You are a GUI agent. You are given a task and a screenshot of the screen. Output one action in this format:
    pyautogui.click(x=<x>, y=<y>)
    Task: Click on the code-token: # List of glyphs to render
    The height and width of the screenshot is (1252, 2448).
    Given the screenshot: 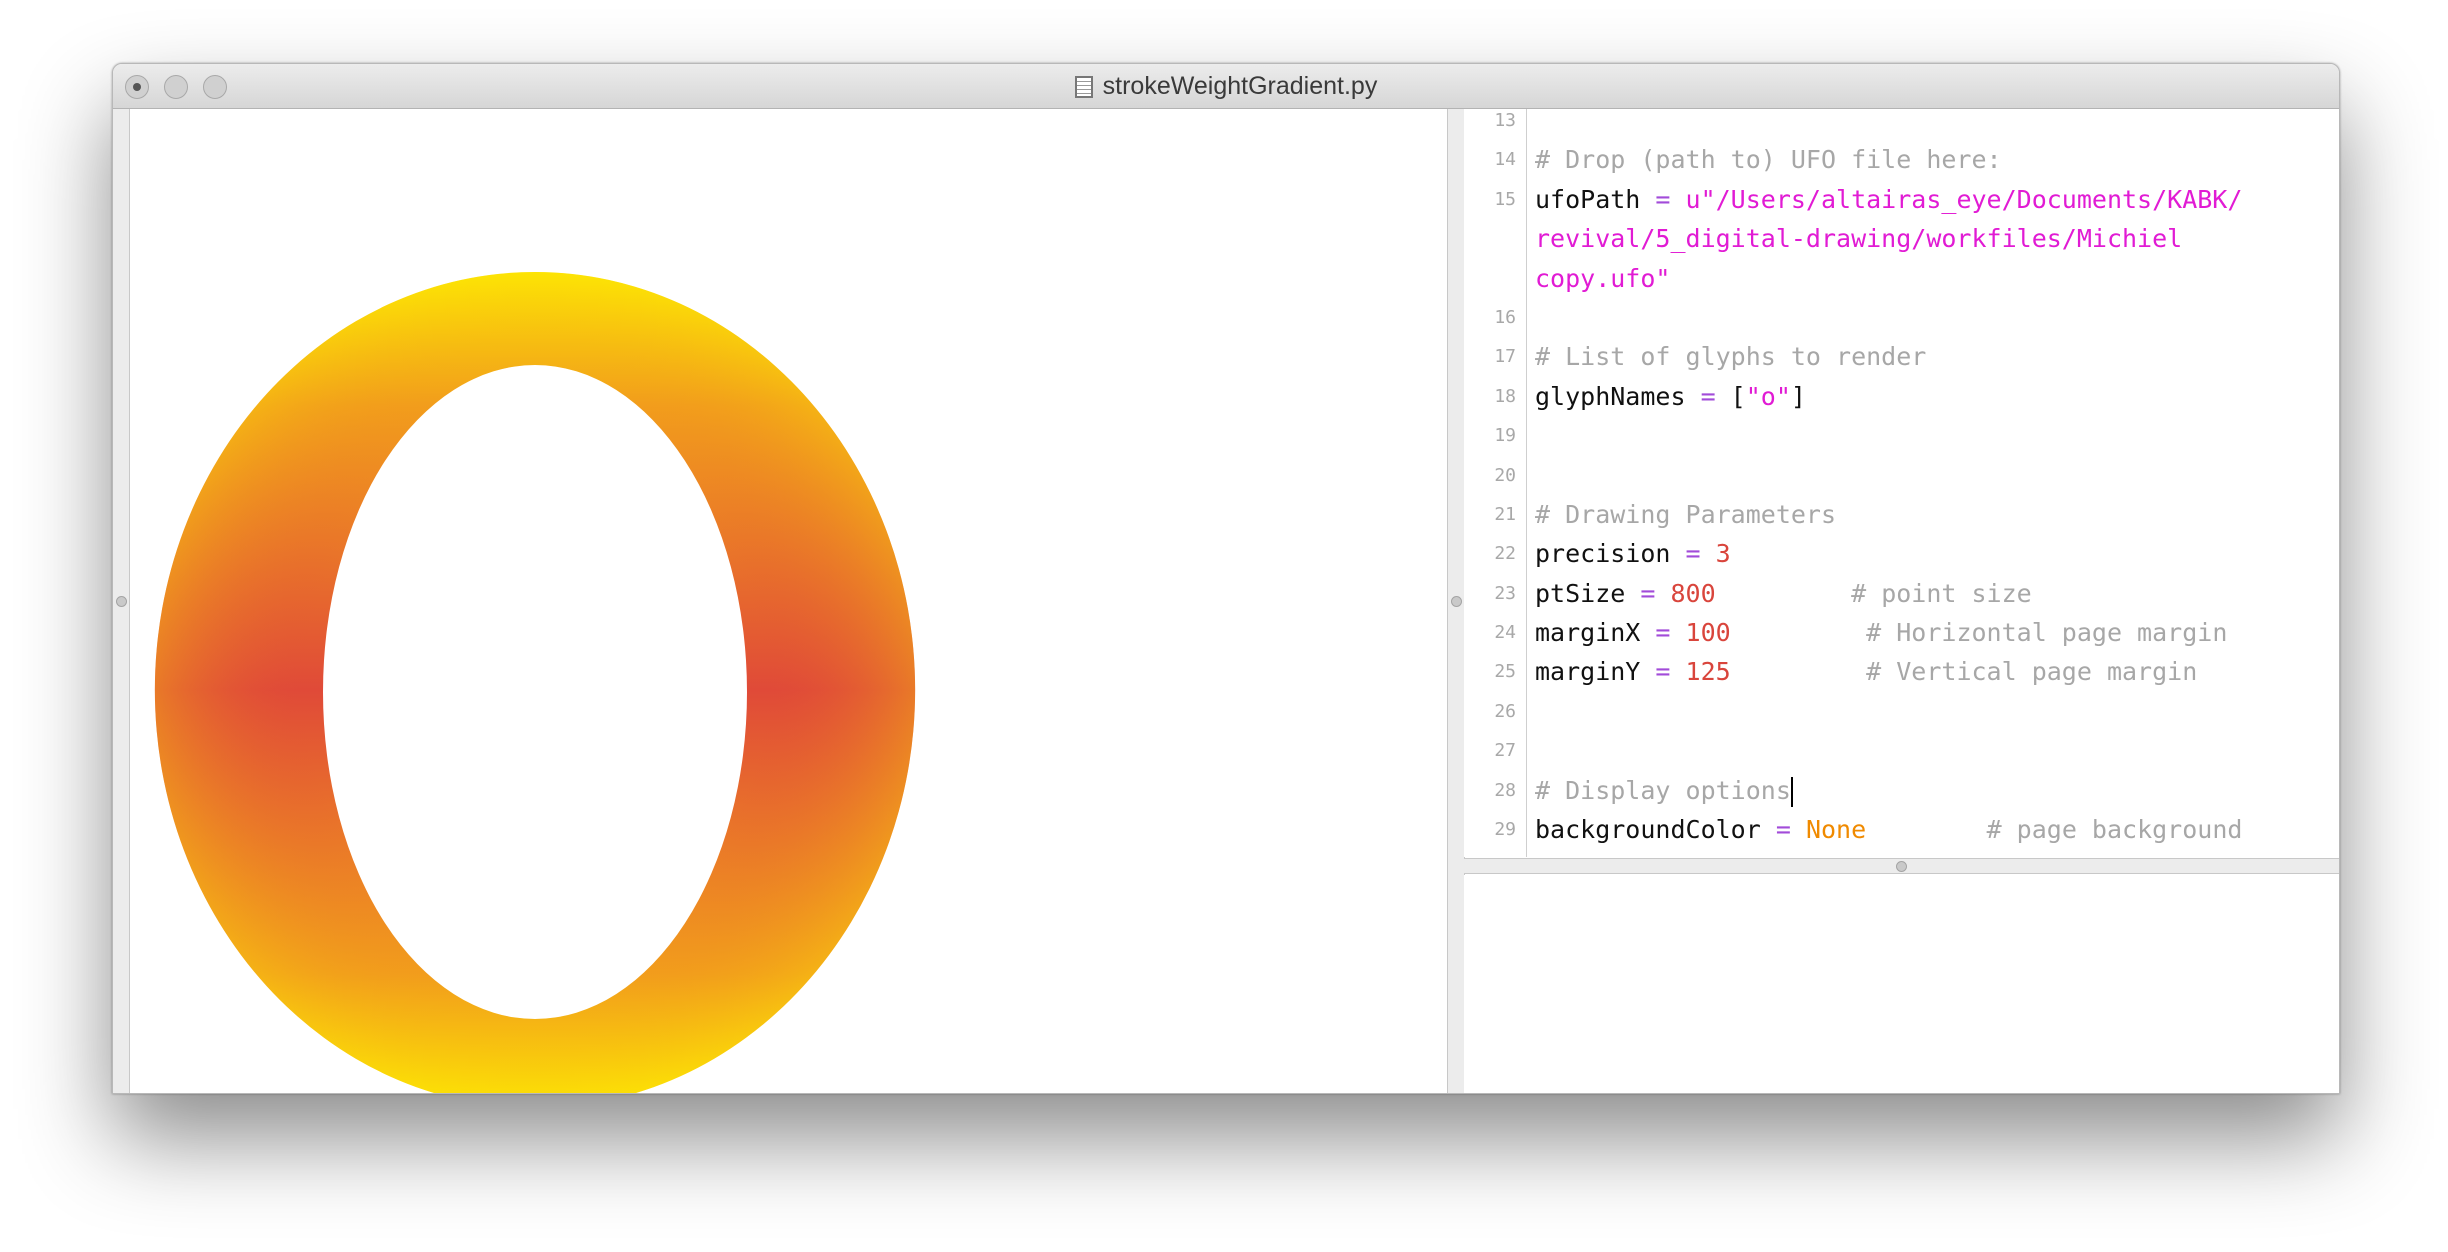 What is the action you would take?
    pyautogui.click(x=1731, y=357)
    